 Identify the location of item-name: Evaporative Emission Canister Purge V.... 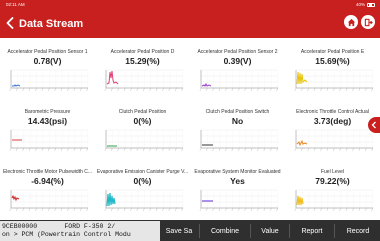
(142, 172).